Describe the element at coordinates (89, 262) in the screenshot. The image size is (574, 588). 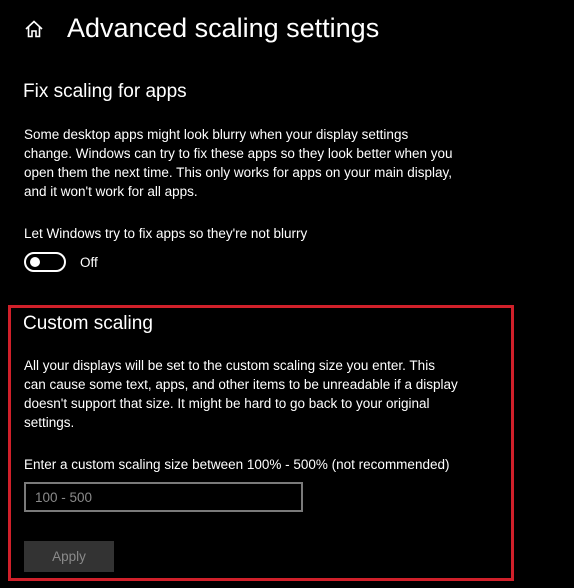
I see `toggle-state-label: Off` at that location.